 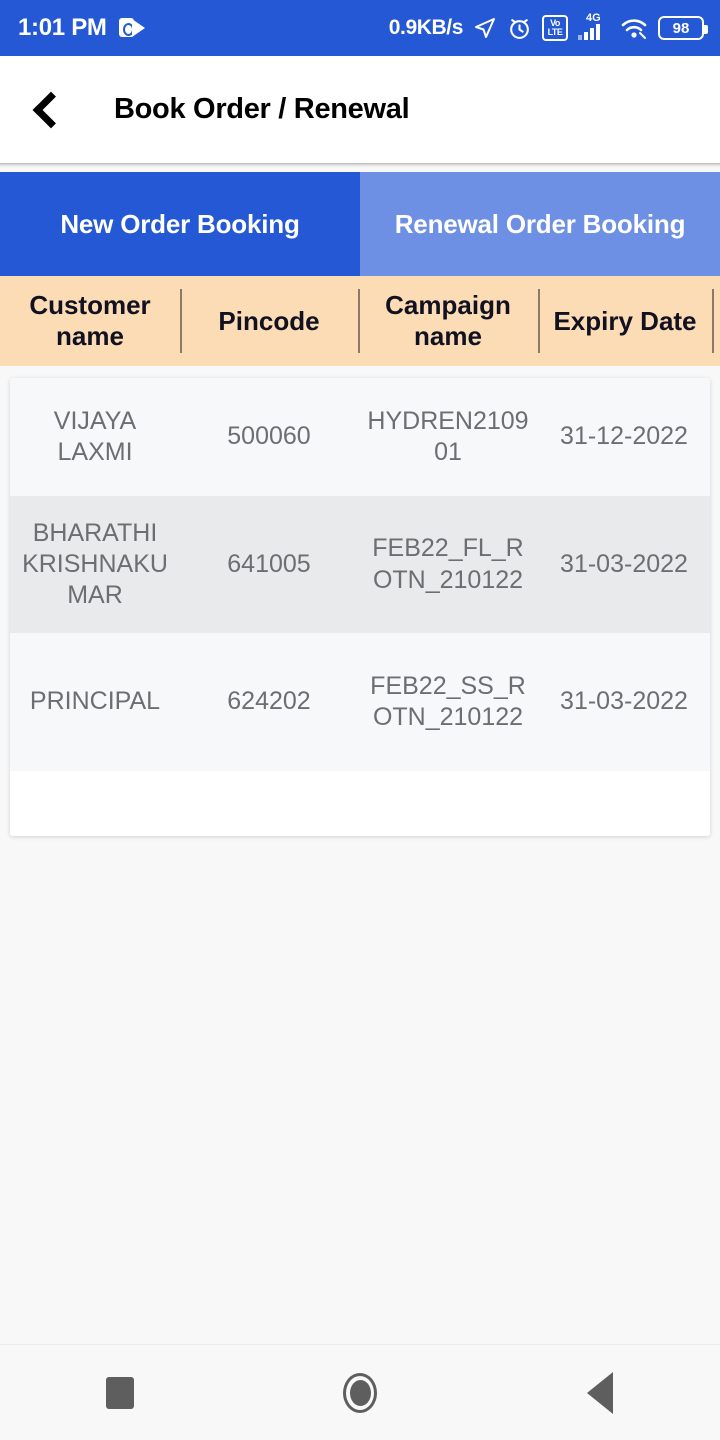 I want to click on back-button, so click(x=48, y=109).